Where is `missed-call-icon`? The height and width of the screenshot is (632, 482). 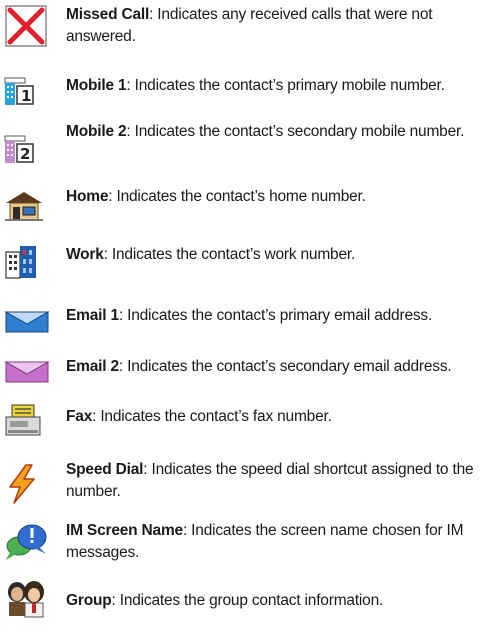
missed-call-icon is located at coordinates (29, 27).